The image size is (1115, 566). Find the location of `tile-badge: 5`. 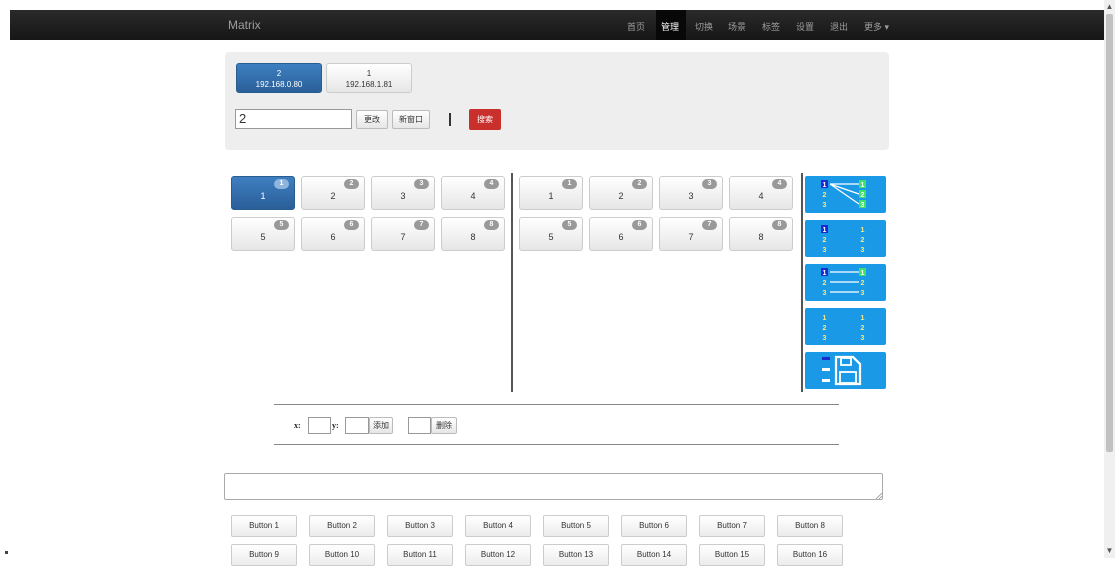

tile-badge: 5 is located at coordinates (281, 225).